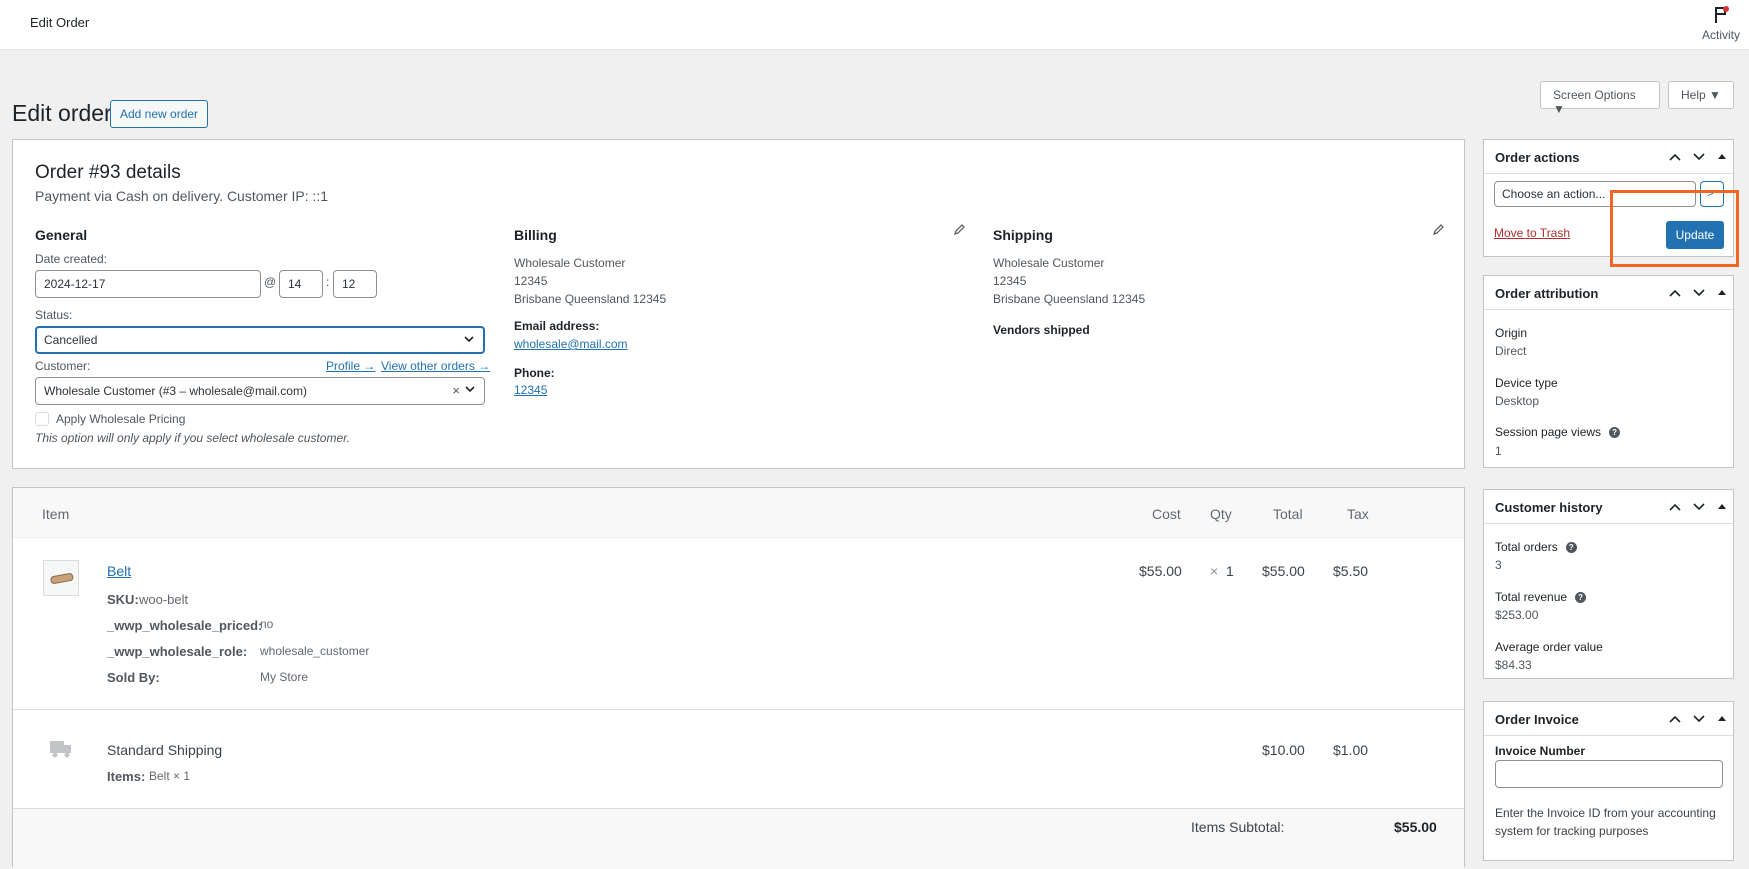 This screenshot has width=1749, height=869. I want to click on order-attribution-title: Order attribution, so click(1547, 293).